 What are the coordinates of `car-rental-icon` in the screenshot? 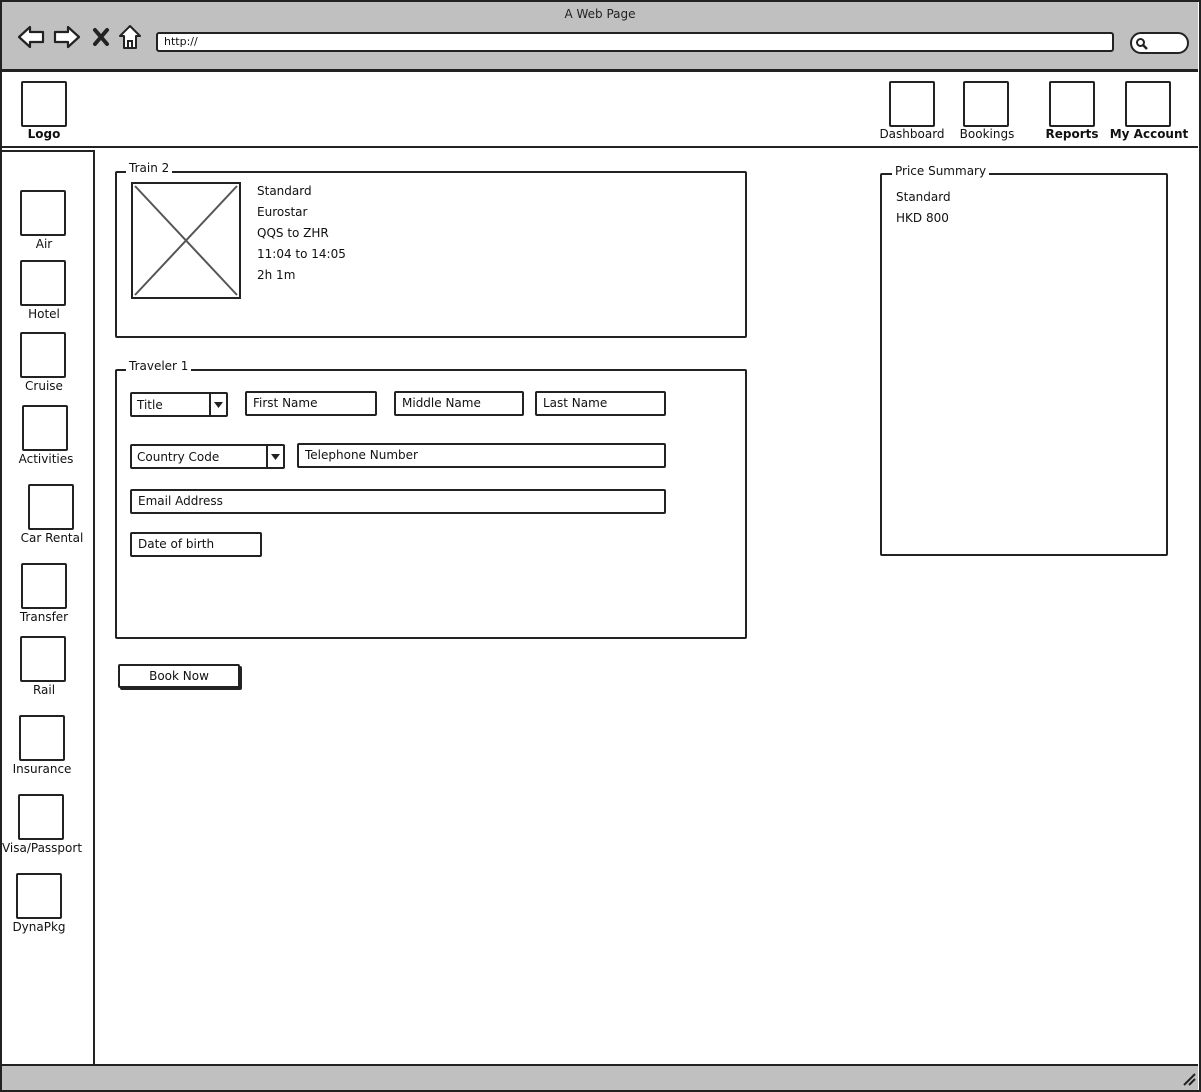 It's located at (51, 507).